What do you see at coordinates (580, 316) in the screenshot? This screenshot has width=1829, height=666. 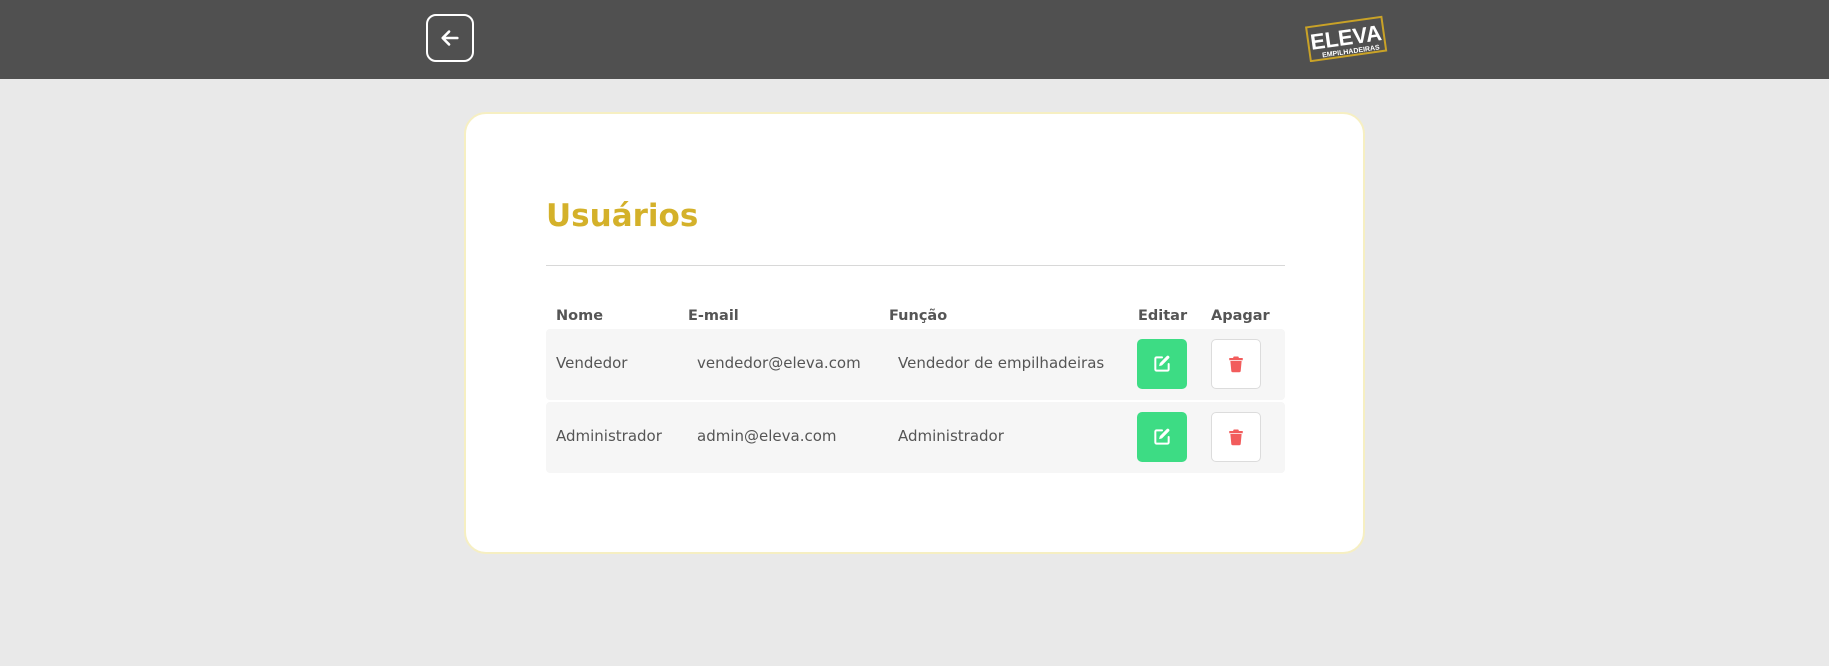 I see `column-header-name: Nome` at bounding box center [580, 316].